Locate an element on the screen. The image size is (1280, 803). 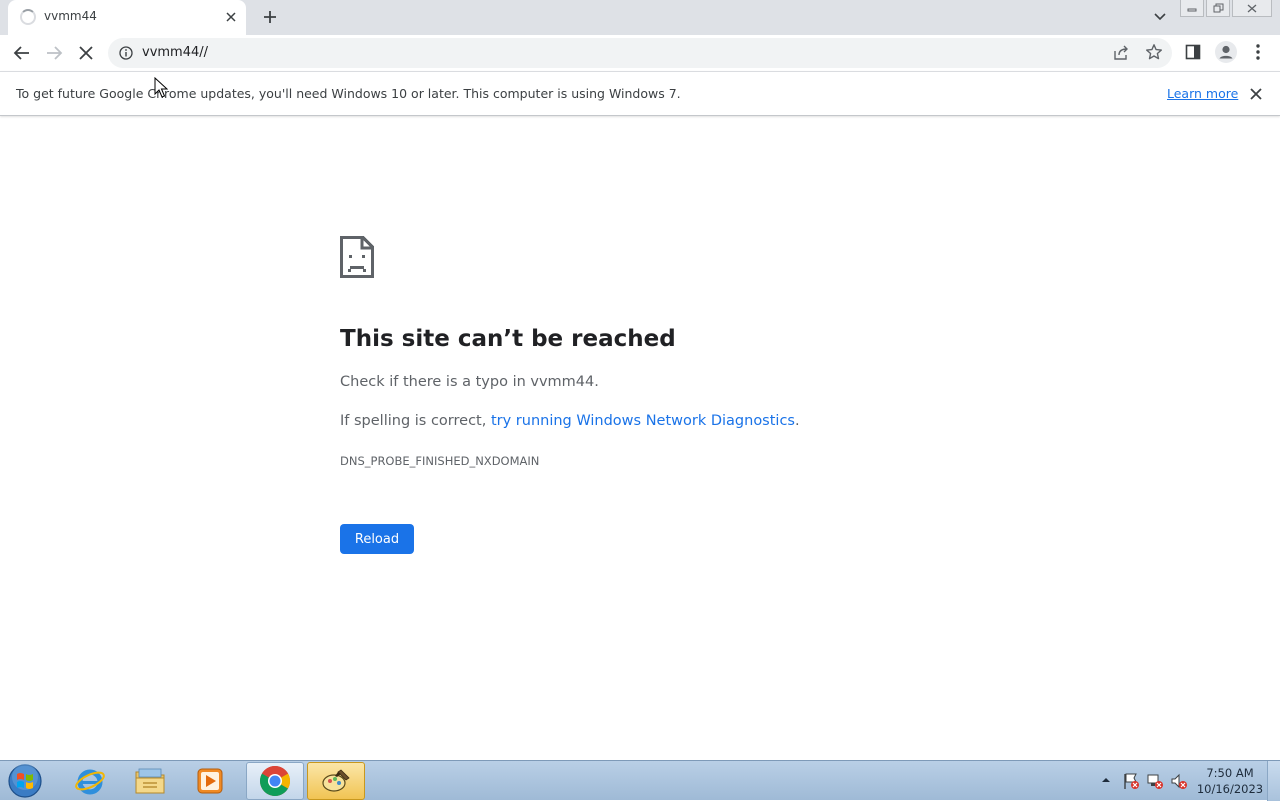
minimize-button is located at coordinates (1192, 8).